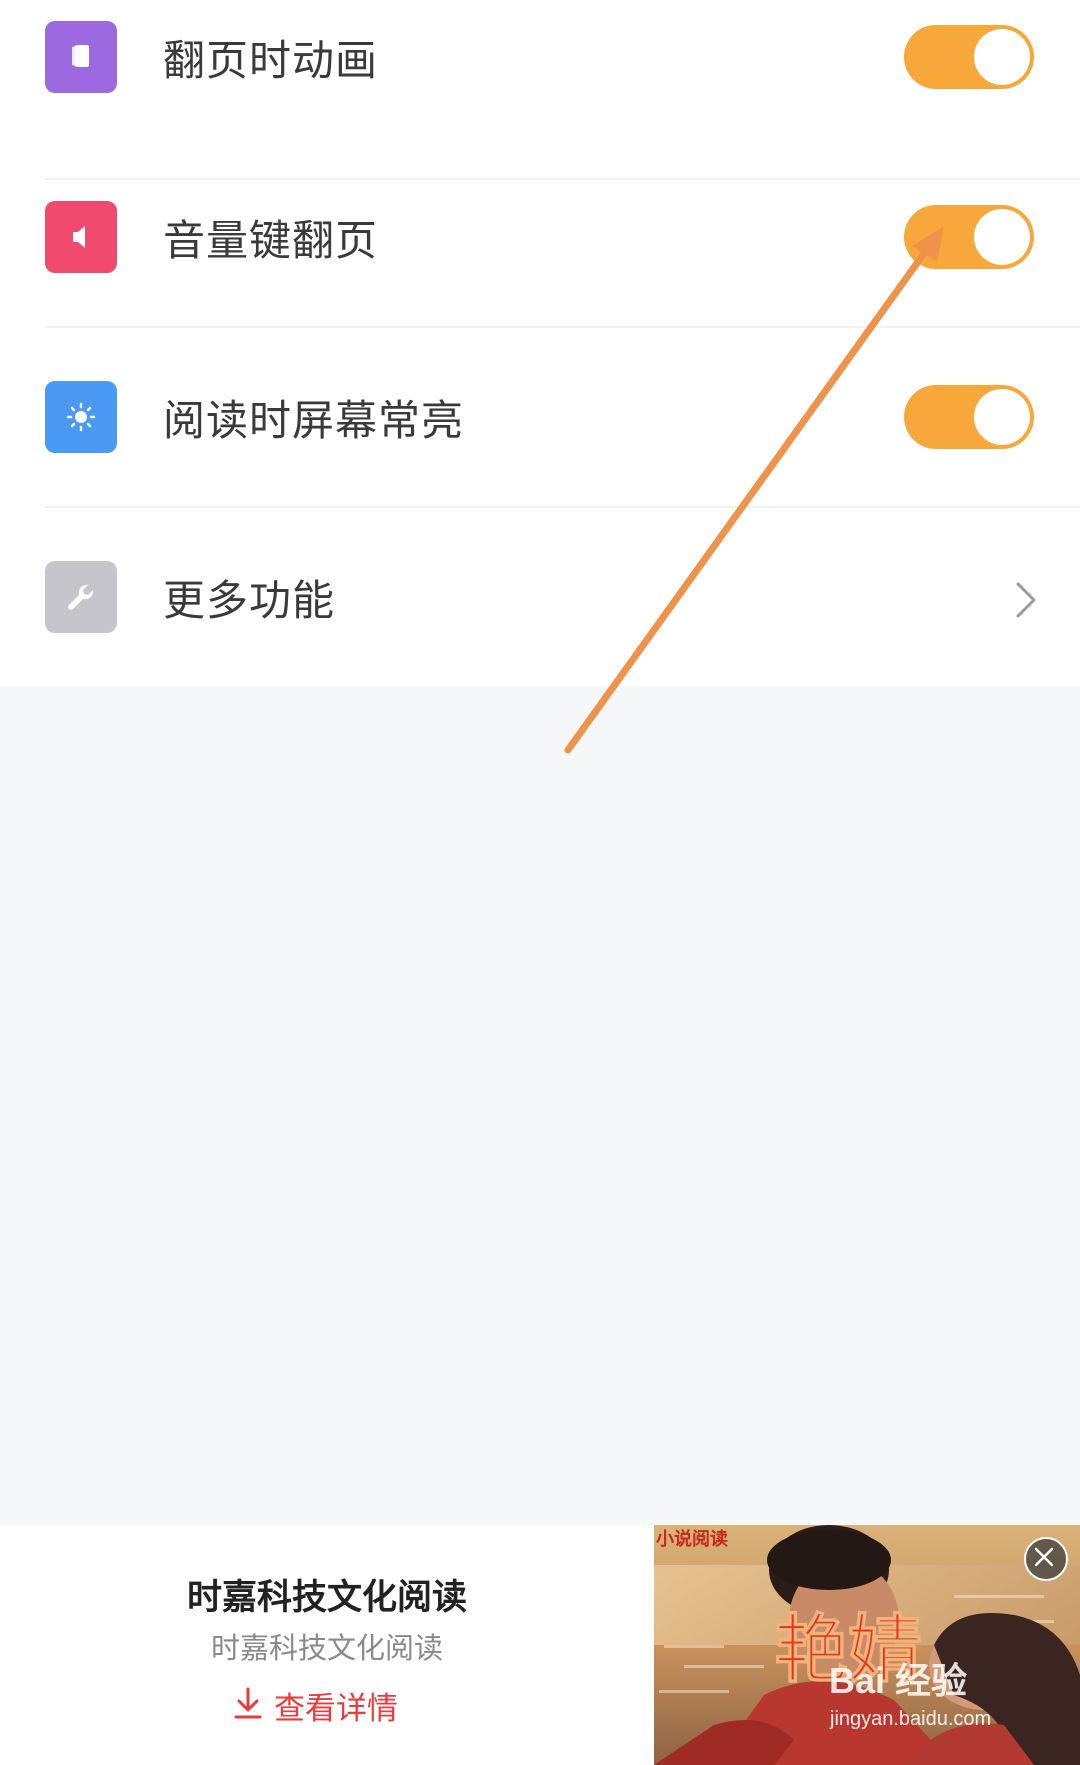 This screenshot has height=1765, width=1080. Describe the element at coordinates (336, 1709) in the screenshot. I see `view-details-label: 查看详情` at that location.